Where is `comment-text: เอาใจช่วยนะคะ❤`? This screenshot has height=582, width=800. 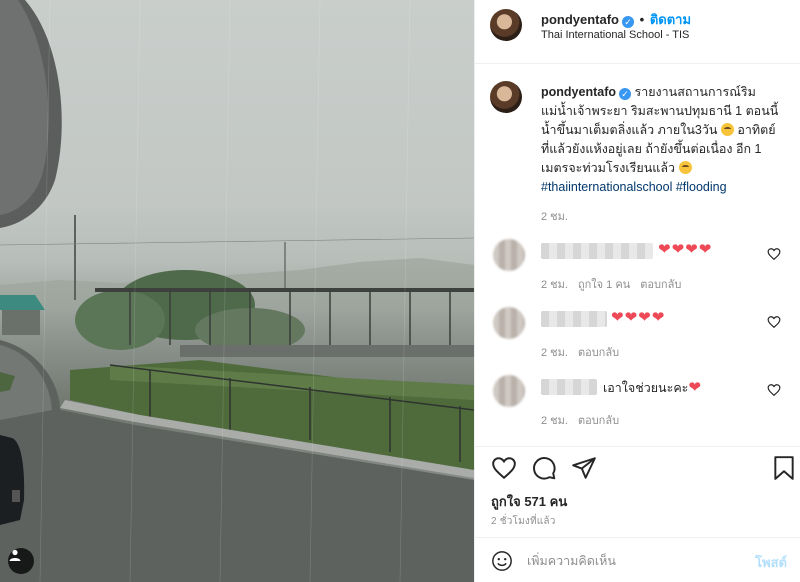 comment-text: เอาใจช่วยนะคะ❤ is located at coordinates (652, 388).